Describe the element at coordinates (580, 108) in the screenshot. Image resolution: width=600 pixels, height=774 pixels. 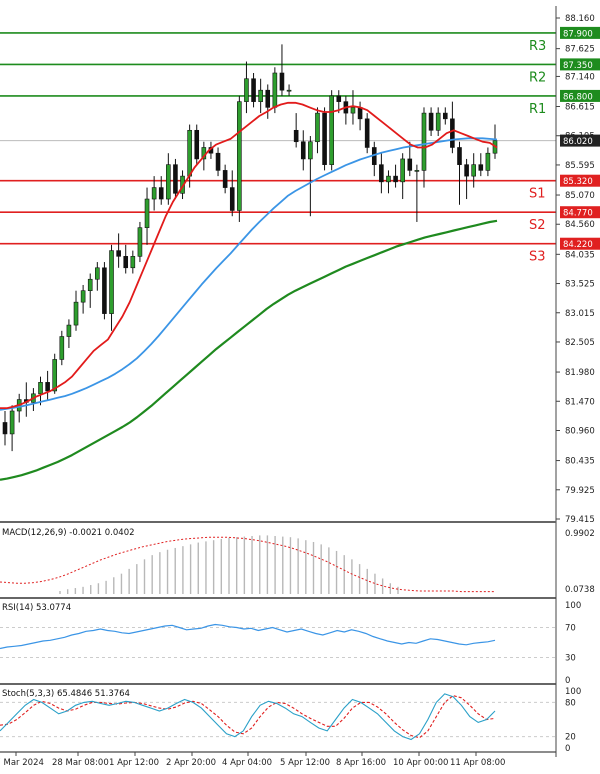
I see `price-tick-label: 86.615` at that location.